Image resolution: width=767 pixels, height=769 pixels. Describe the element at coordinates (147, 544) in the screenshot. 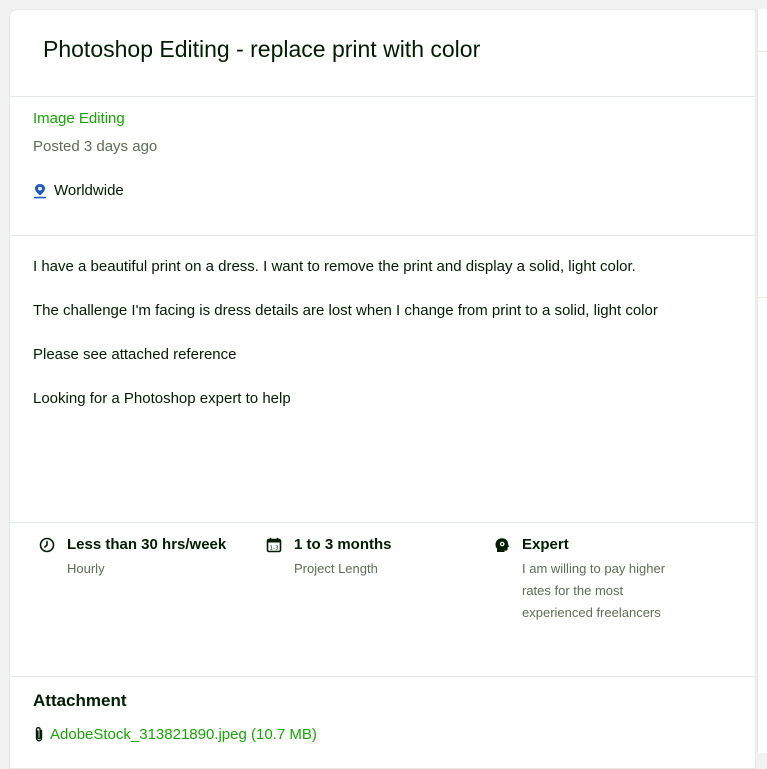

I see `feature-hours-value: Less than 30 hrs/week` at that location.